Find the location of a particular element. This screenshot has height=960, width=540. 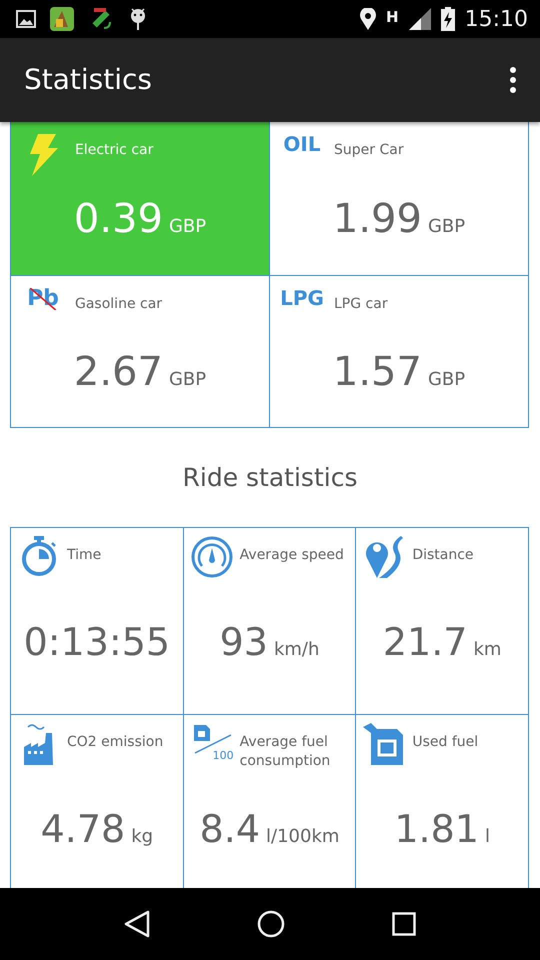

signal-icon is located at coordinates (419, 19).